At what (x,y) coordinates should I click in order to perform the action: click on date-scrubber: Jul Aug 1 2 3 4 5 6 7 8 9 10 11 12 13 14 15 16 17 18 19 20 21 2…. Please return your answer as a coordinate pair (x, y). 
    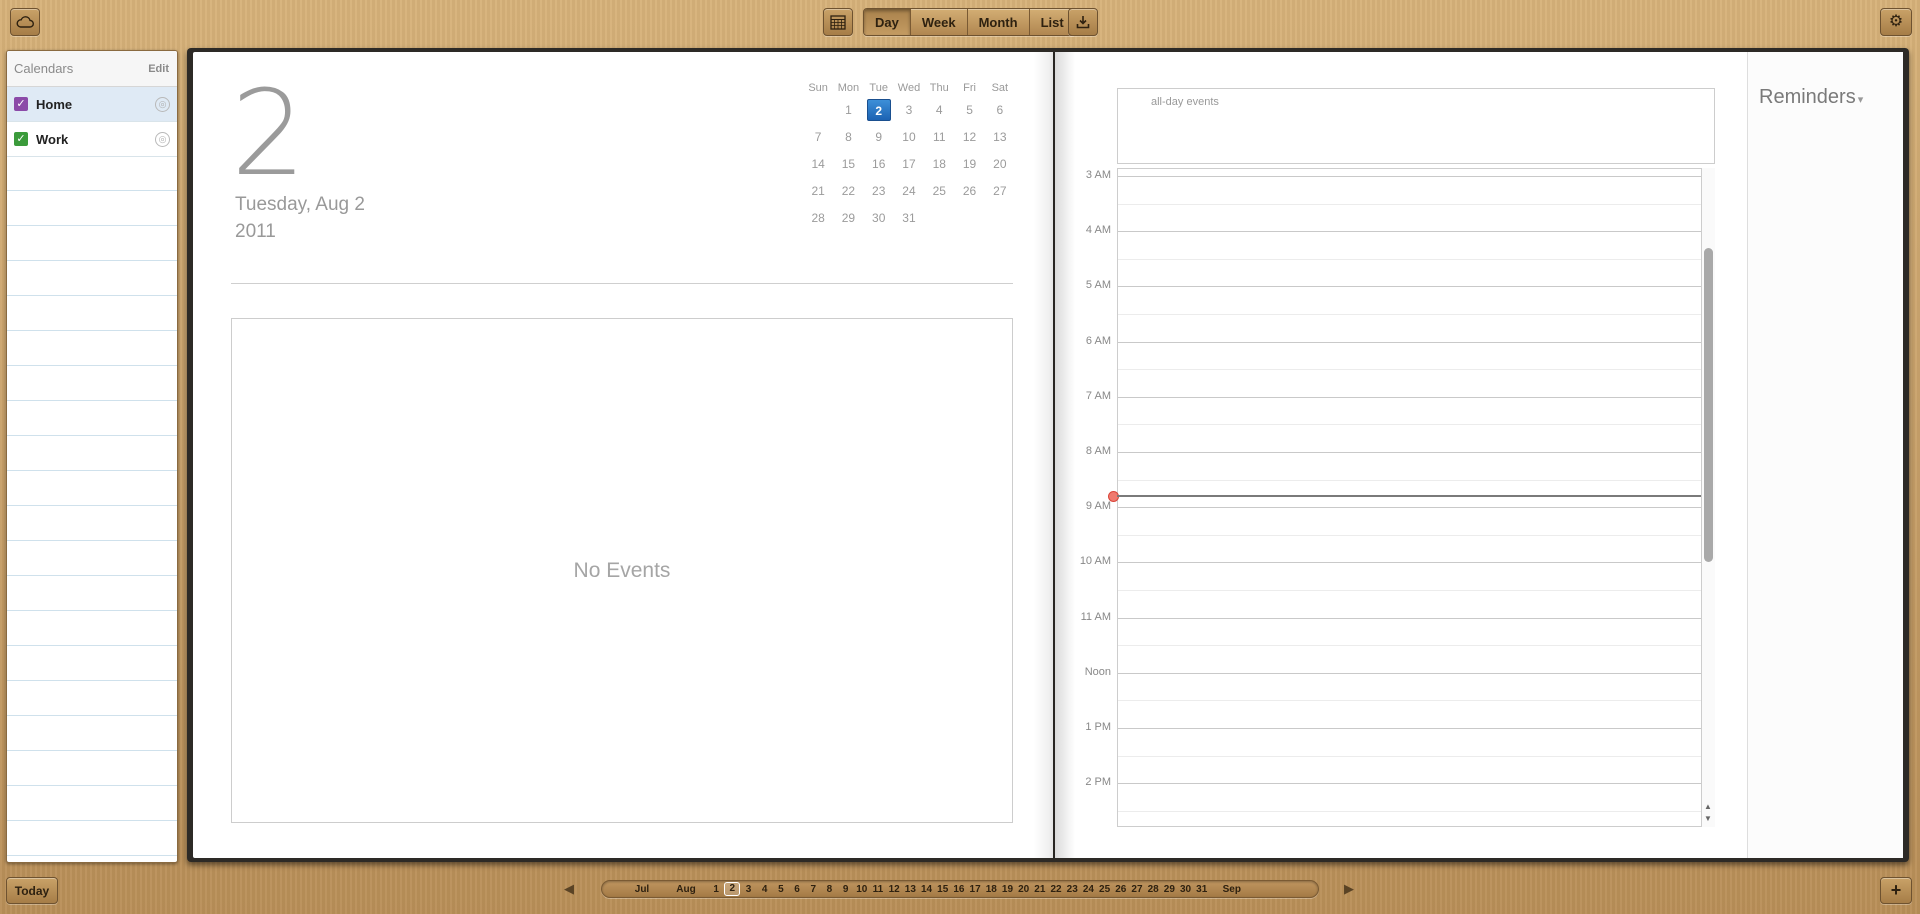
    Looking at the image, I should click on (960, 889).